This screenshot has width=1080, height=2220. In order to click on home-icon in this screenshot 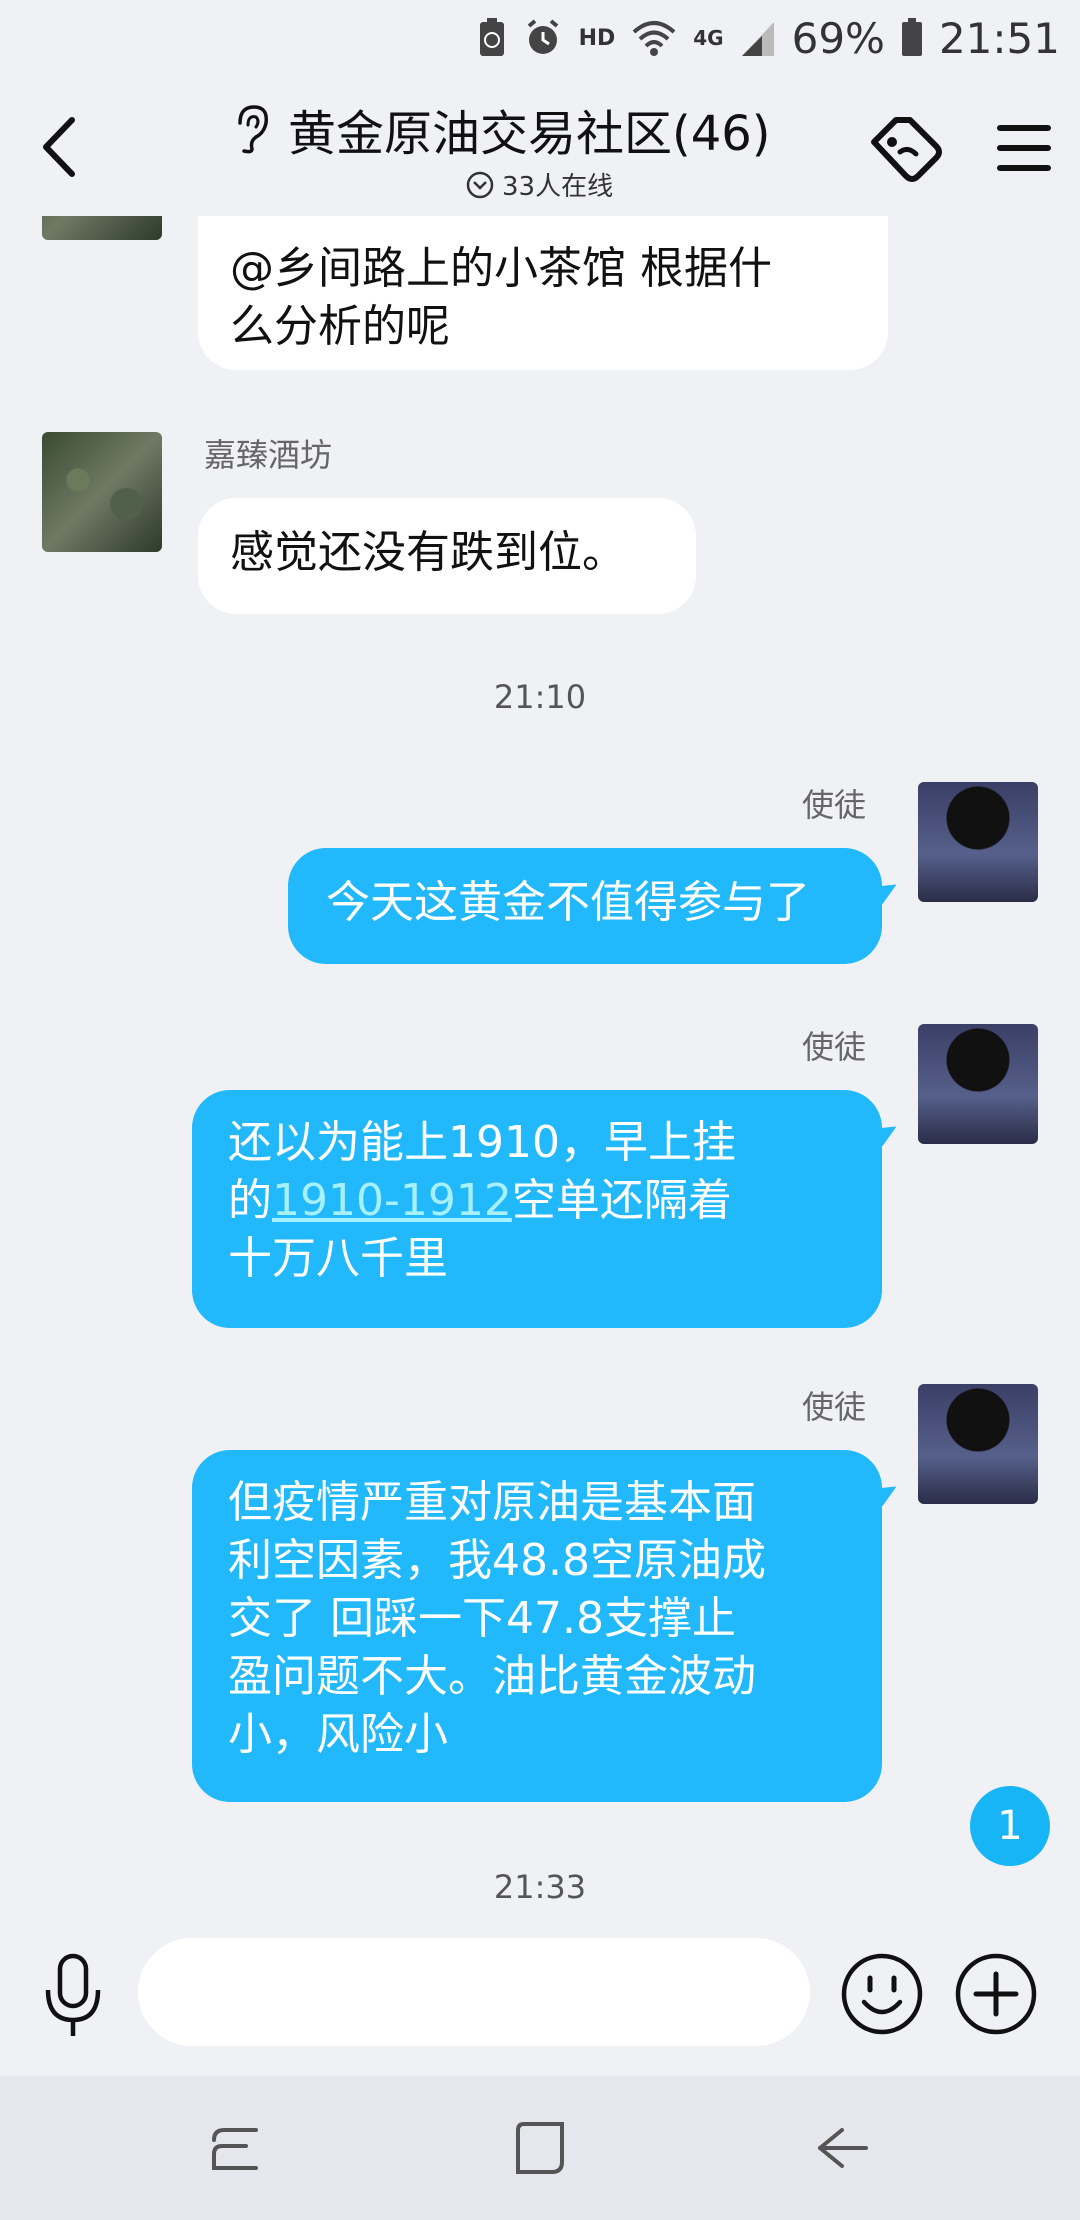, I will do `click(540, 2148)`.